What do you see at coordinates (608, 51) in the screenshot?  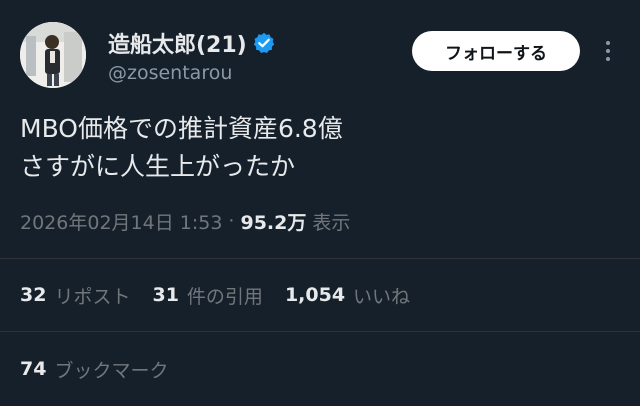 I see `more-options-icon` at bounding box center [608, 51].